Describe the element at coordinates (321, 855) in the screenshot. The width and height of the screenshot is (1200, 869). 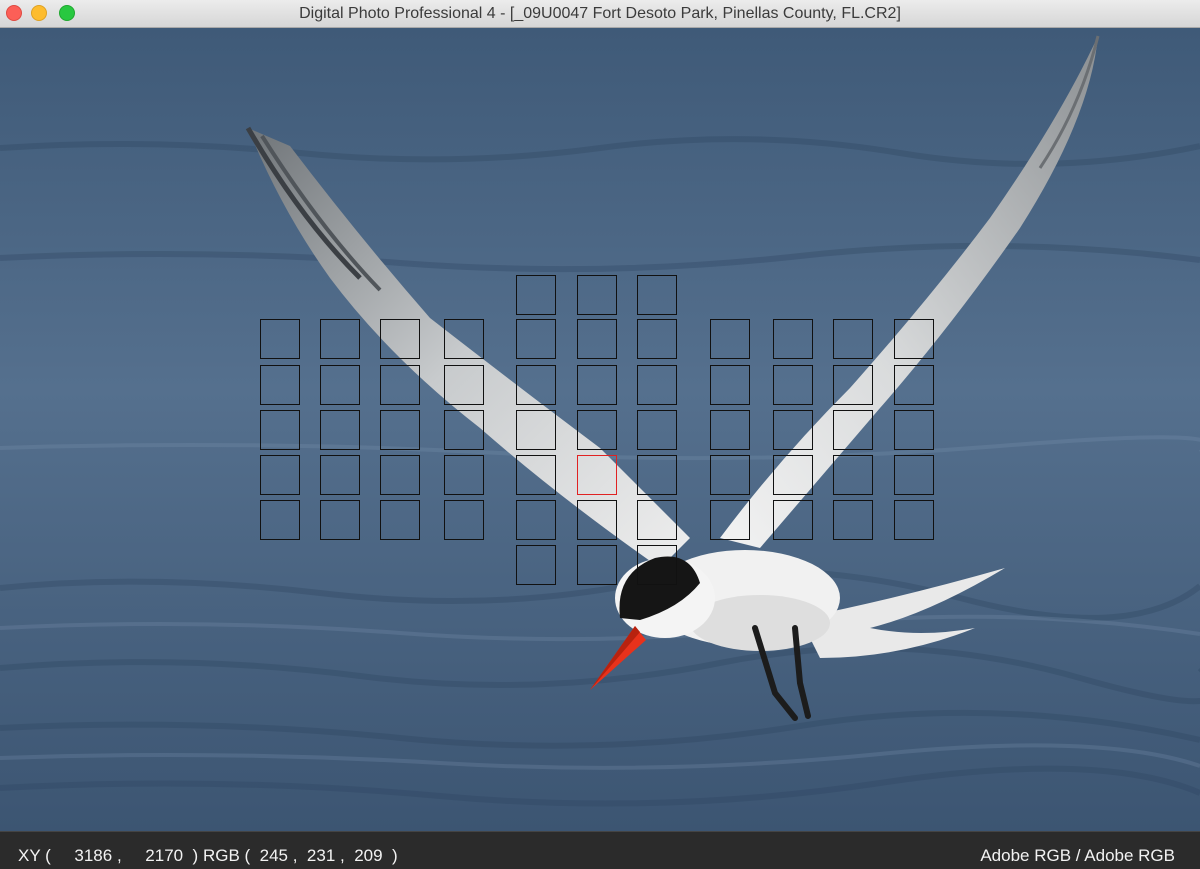
I see `g-value: 231` at that location.